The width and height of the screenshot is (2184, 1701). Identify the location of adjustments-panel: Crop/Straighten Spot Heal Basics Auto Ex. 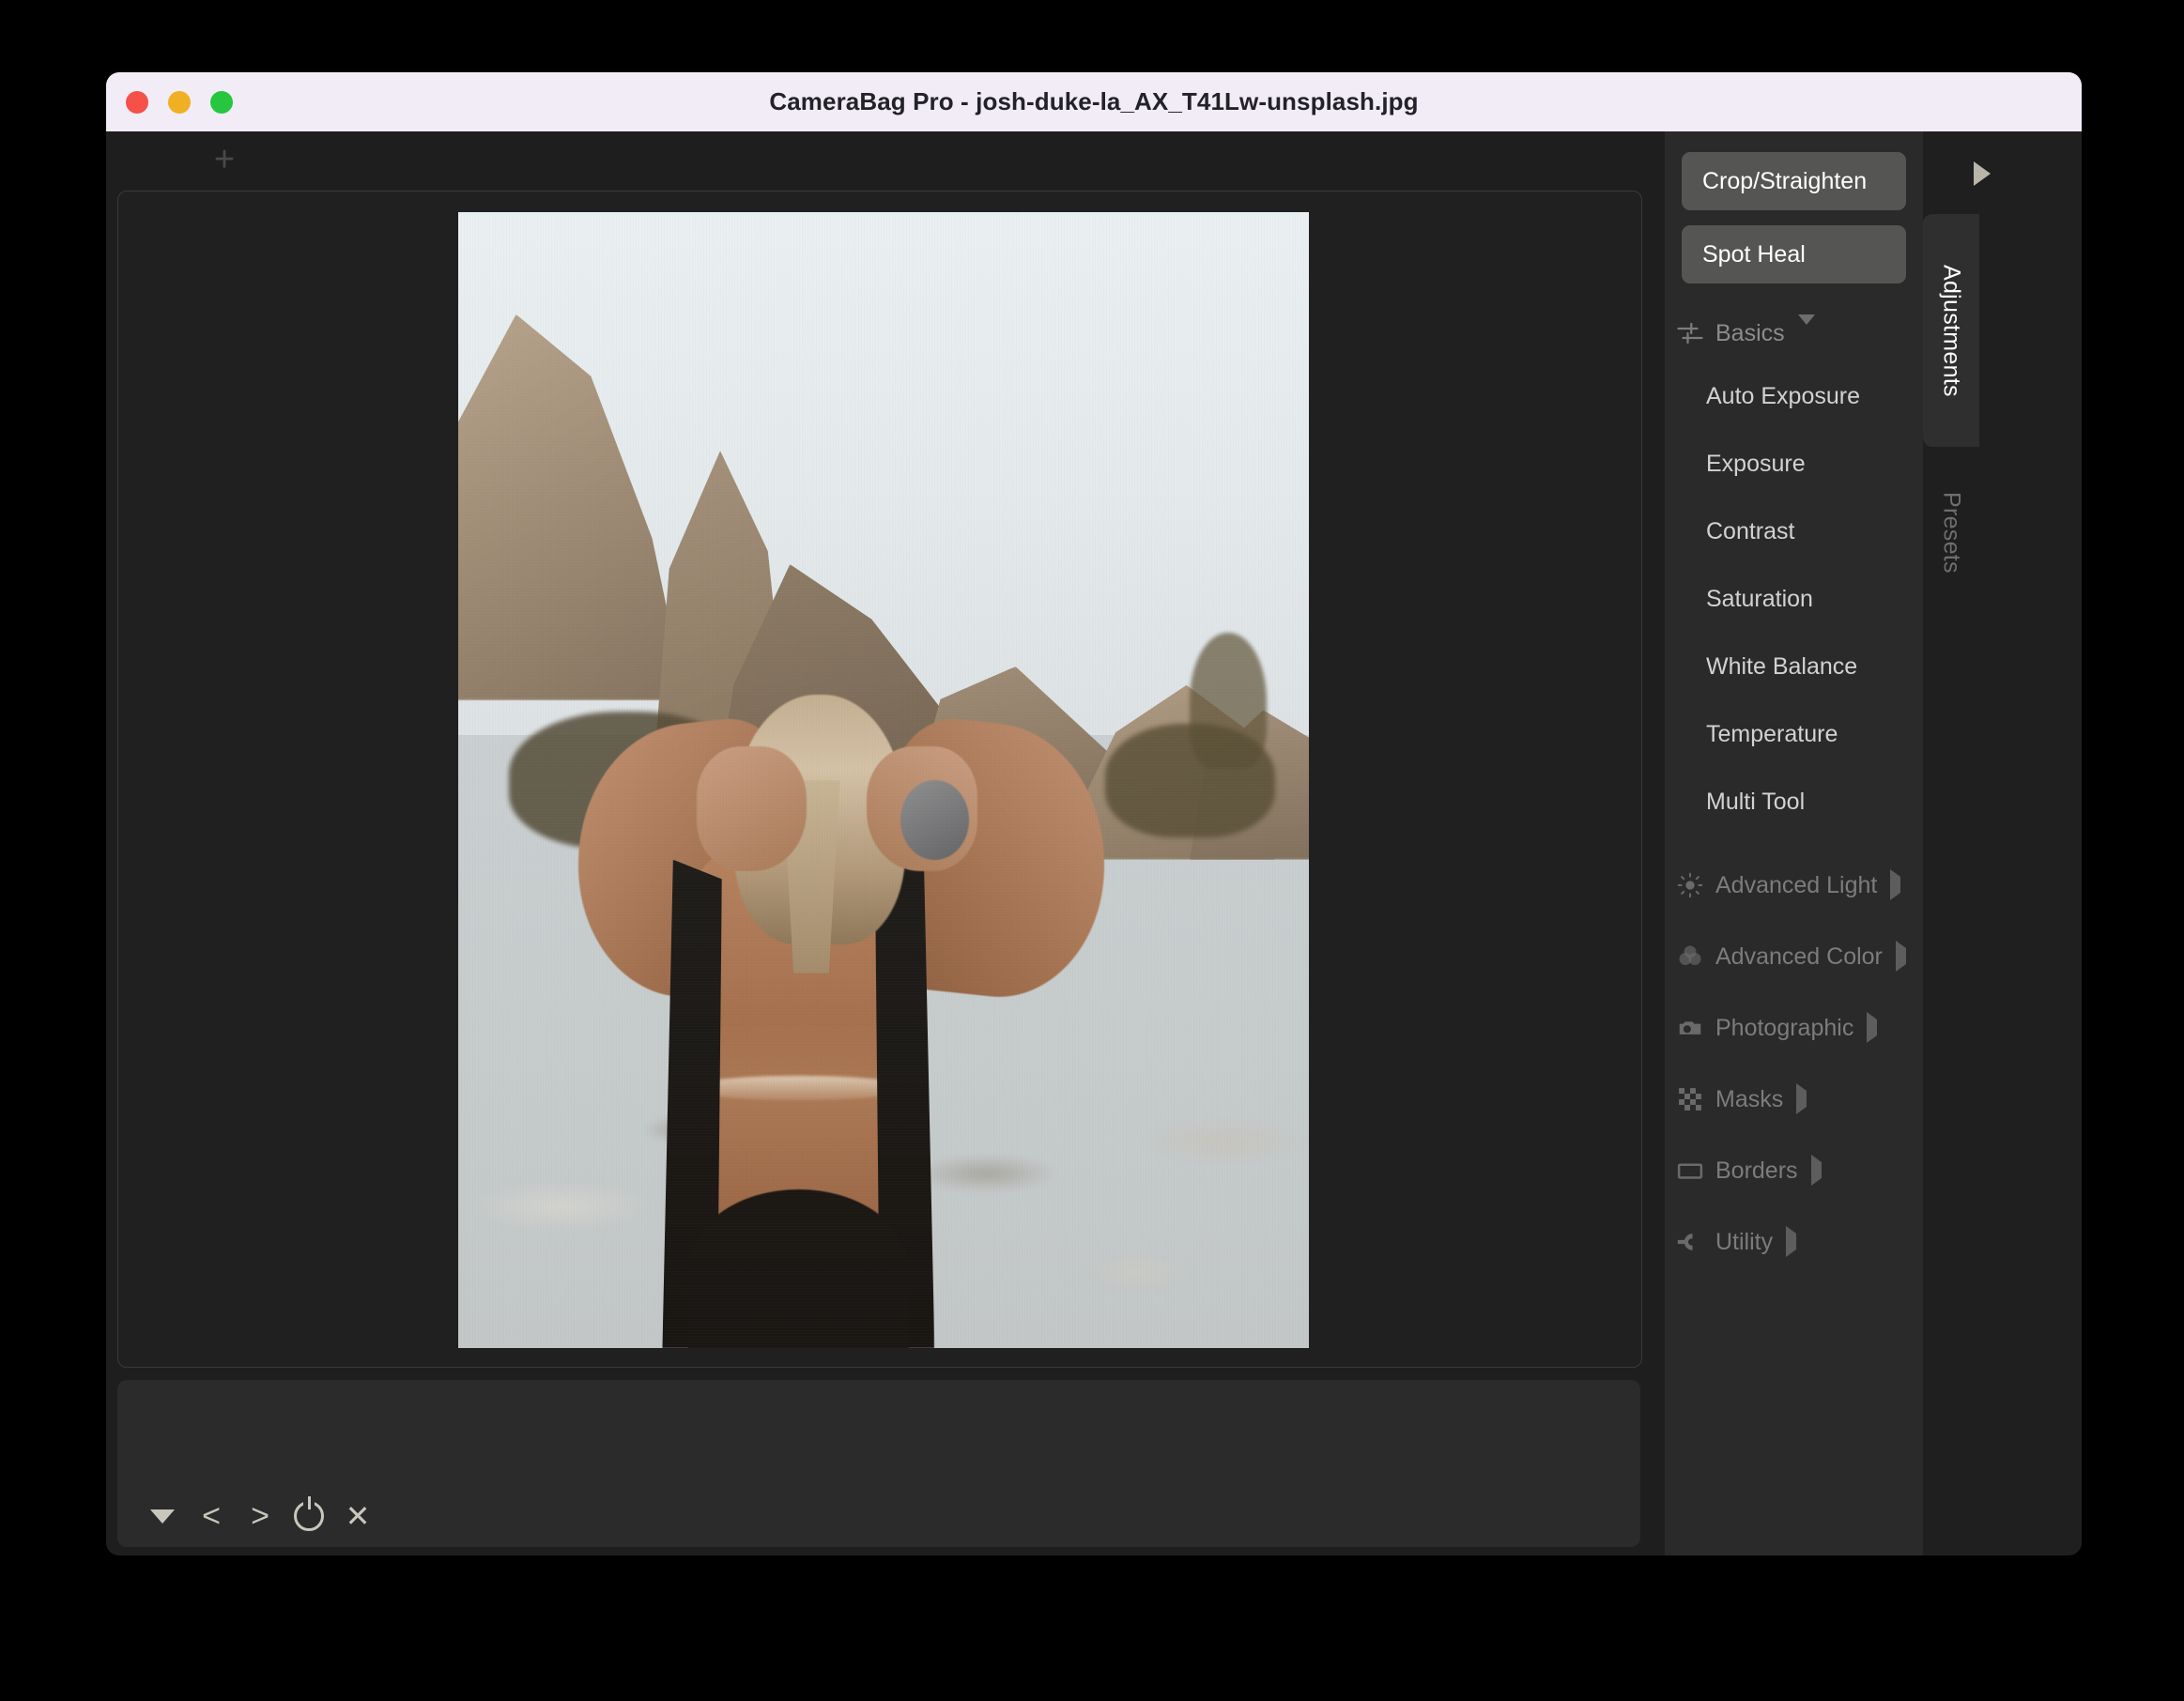
(1794, 843).